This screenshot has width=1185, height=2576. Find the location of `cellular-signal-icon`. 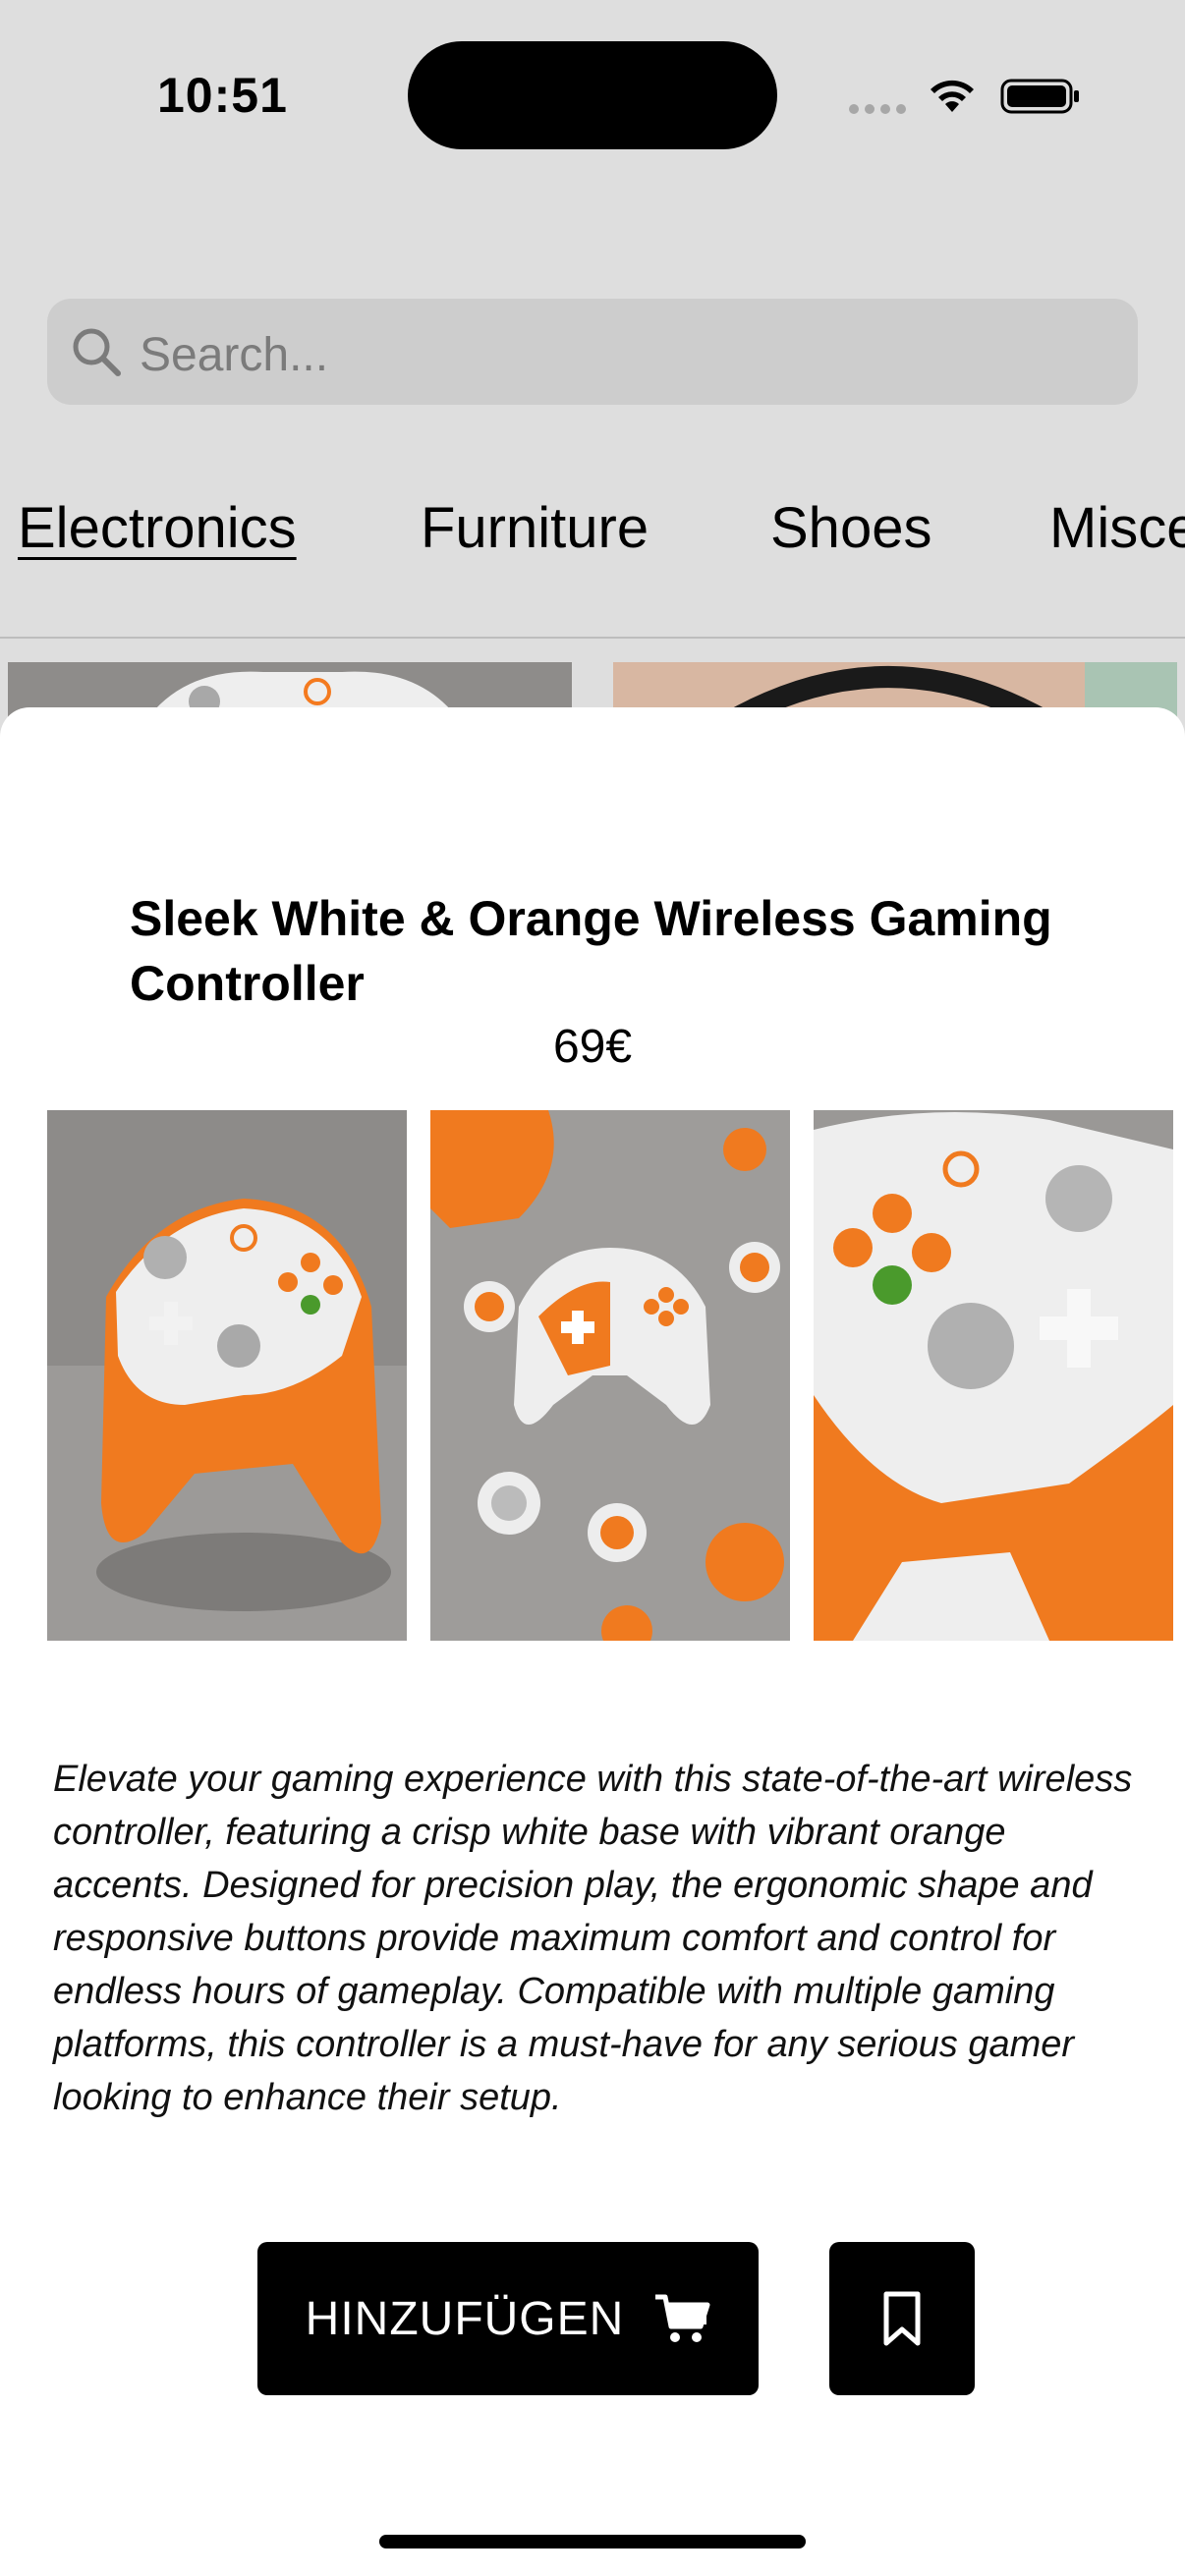

cellular-signal-icon is located at coordinates (878, 109).